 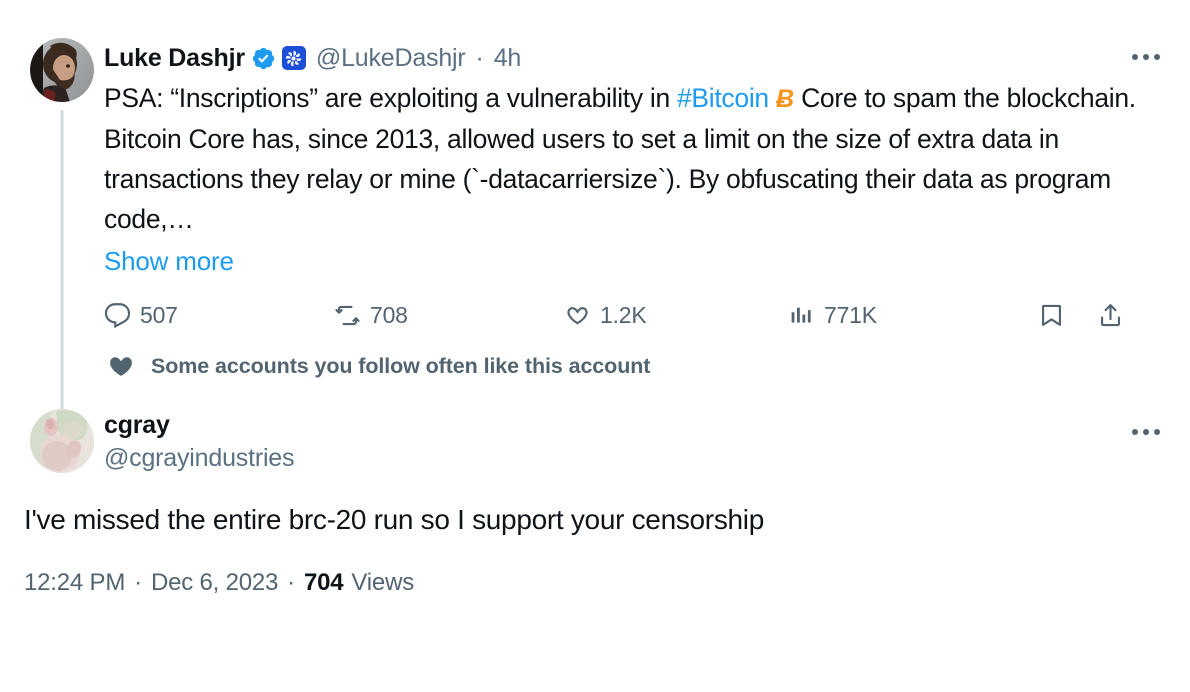 I want to click on reply-views-label: Views, so click(x=382, y=583).